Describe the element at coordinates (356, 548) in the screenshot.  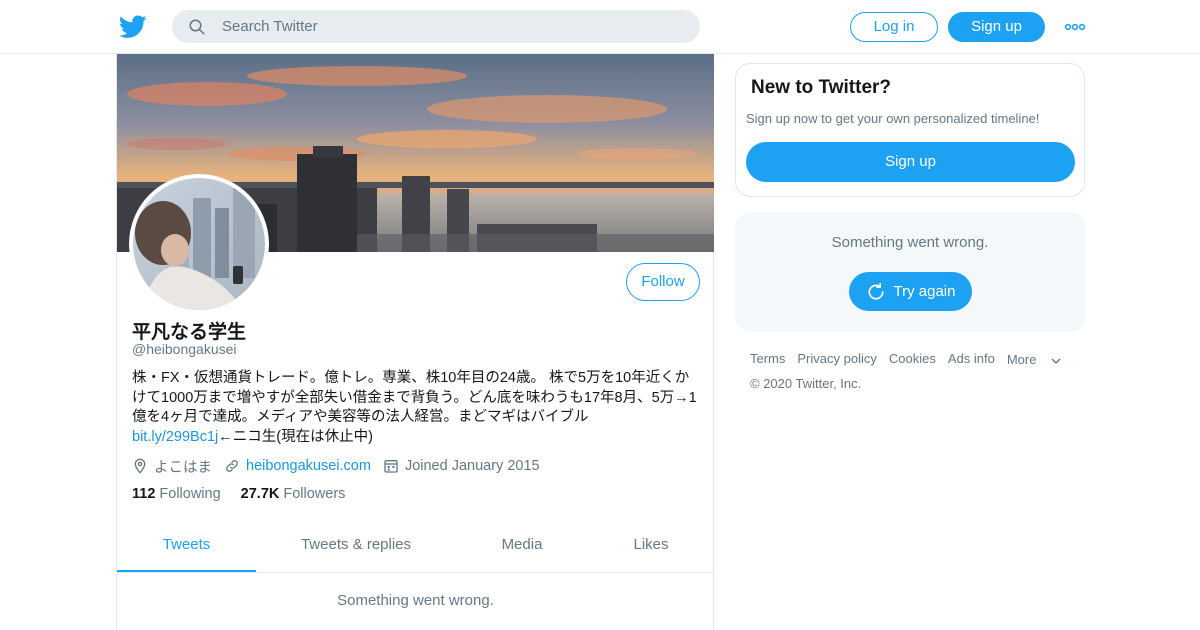
I see `tab-tweets-replies: Tweets & replies` at that location.